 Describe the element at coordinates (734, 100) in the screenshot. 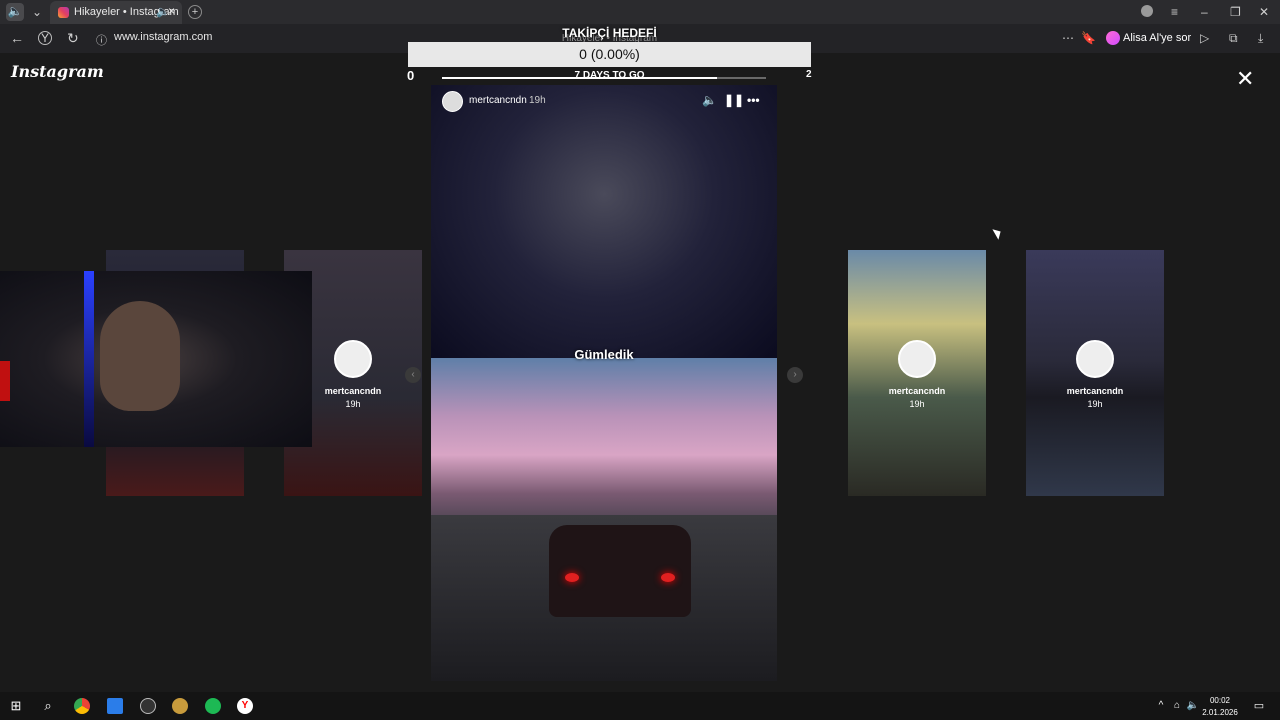

I see `pause-icon: ❚❚` at that location.